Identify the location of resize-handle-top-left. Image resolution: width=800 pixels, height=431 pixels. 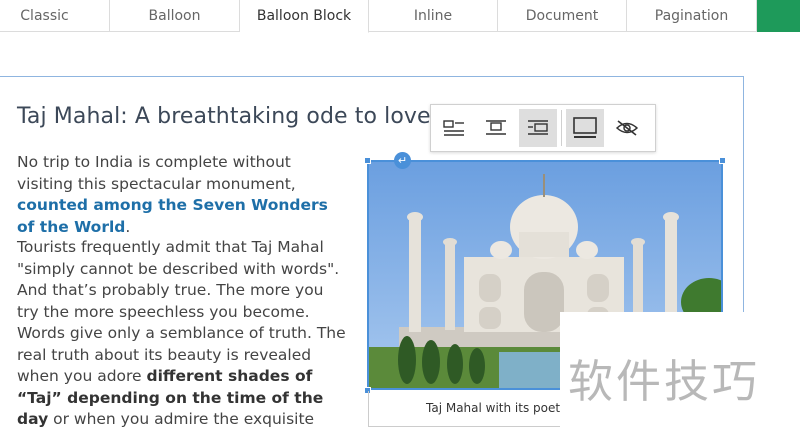
(367, 160).